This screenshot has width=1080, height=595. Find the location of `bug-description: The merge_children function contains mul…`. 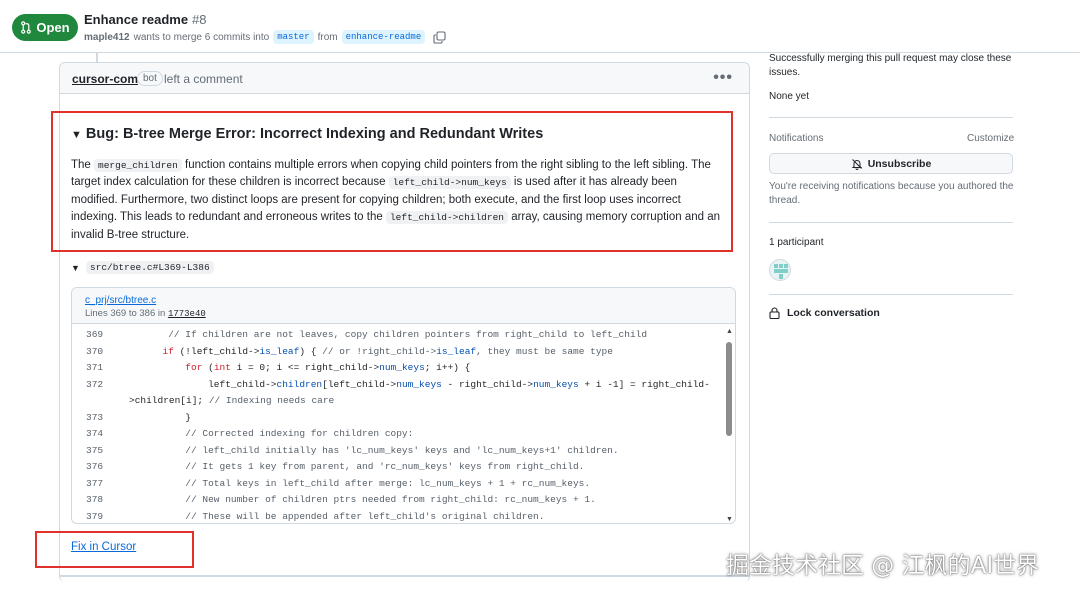

bug-description: The merge_children function contains mul… is located at coordinates (396, 200).